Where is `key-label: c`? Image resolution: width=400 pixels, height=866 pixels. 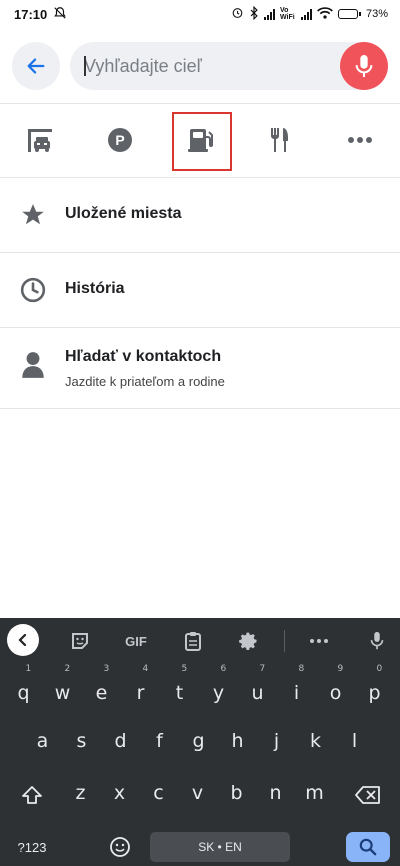
key-label: c is located at coordinates (158, 793).